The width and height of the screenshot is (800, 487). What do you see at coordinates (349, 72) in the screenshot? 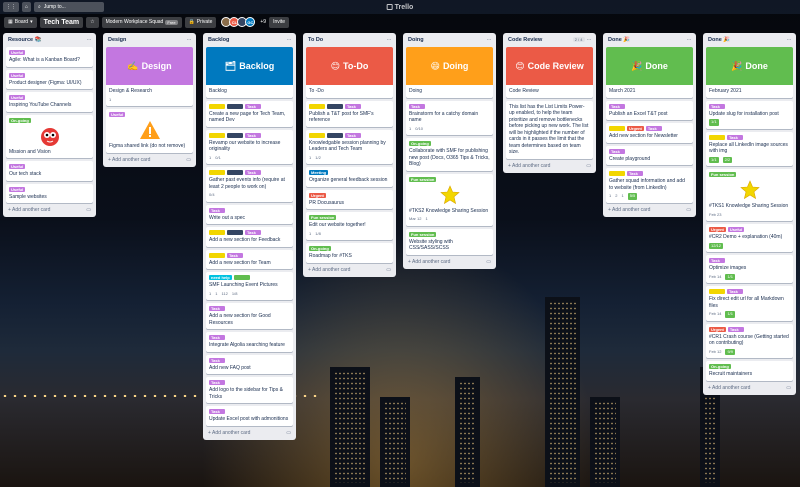
I see `card: 😊 To-Do To -Do` at bounding box center [349, 72].